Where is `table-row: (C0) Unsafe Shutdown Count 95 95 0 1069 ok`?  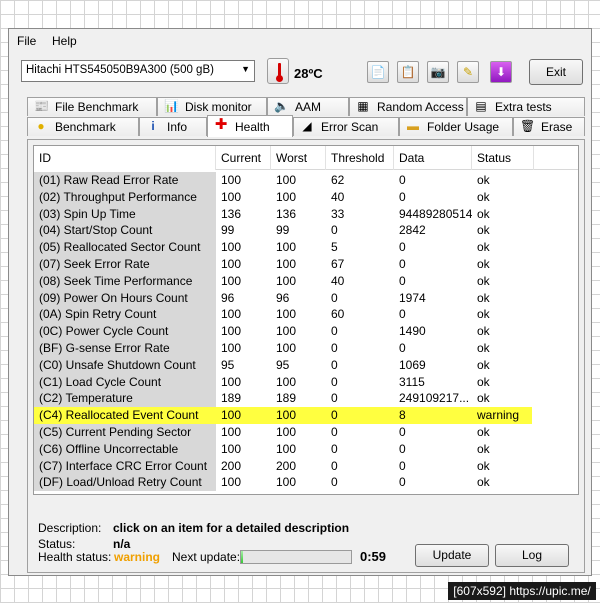 table-row: (C0) Unsafe Shutdown Count 95 95 0 1069 ok is located at coordinates (306, 365).